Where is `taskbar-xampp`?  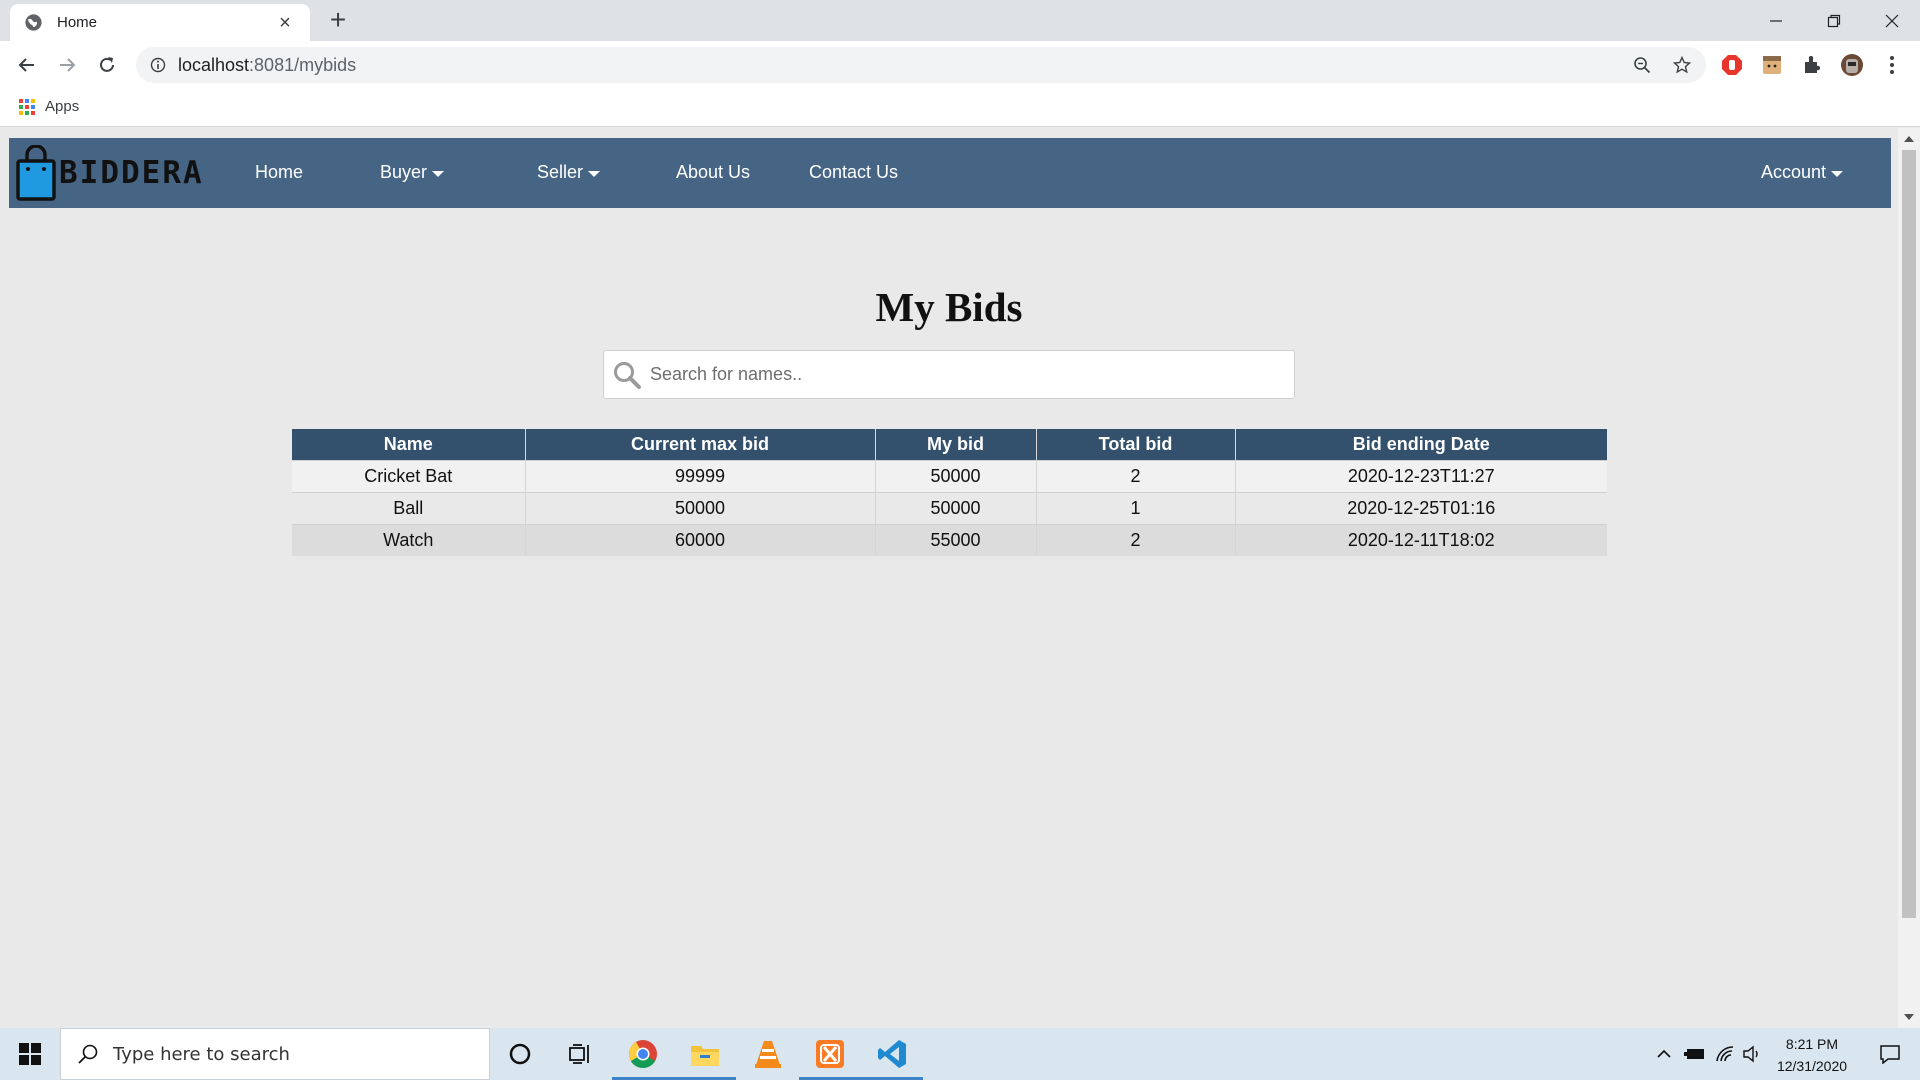 taskbar-xampp is located at coordinates (830, 1054).